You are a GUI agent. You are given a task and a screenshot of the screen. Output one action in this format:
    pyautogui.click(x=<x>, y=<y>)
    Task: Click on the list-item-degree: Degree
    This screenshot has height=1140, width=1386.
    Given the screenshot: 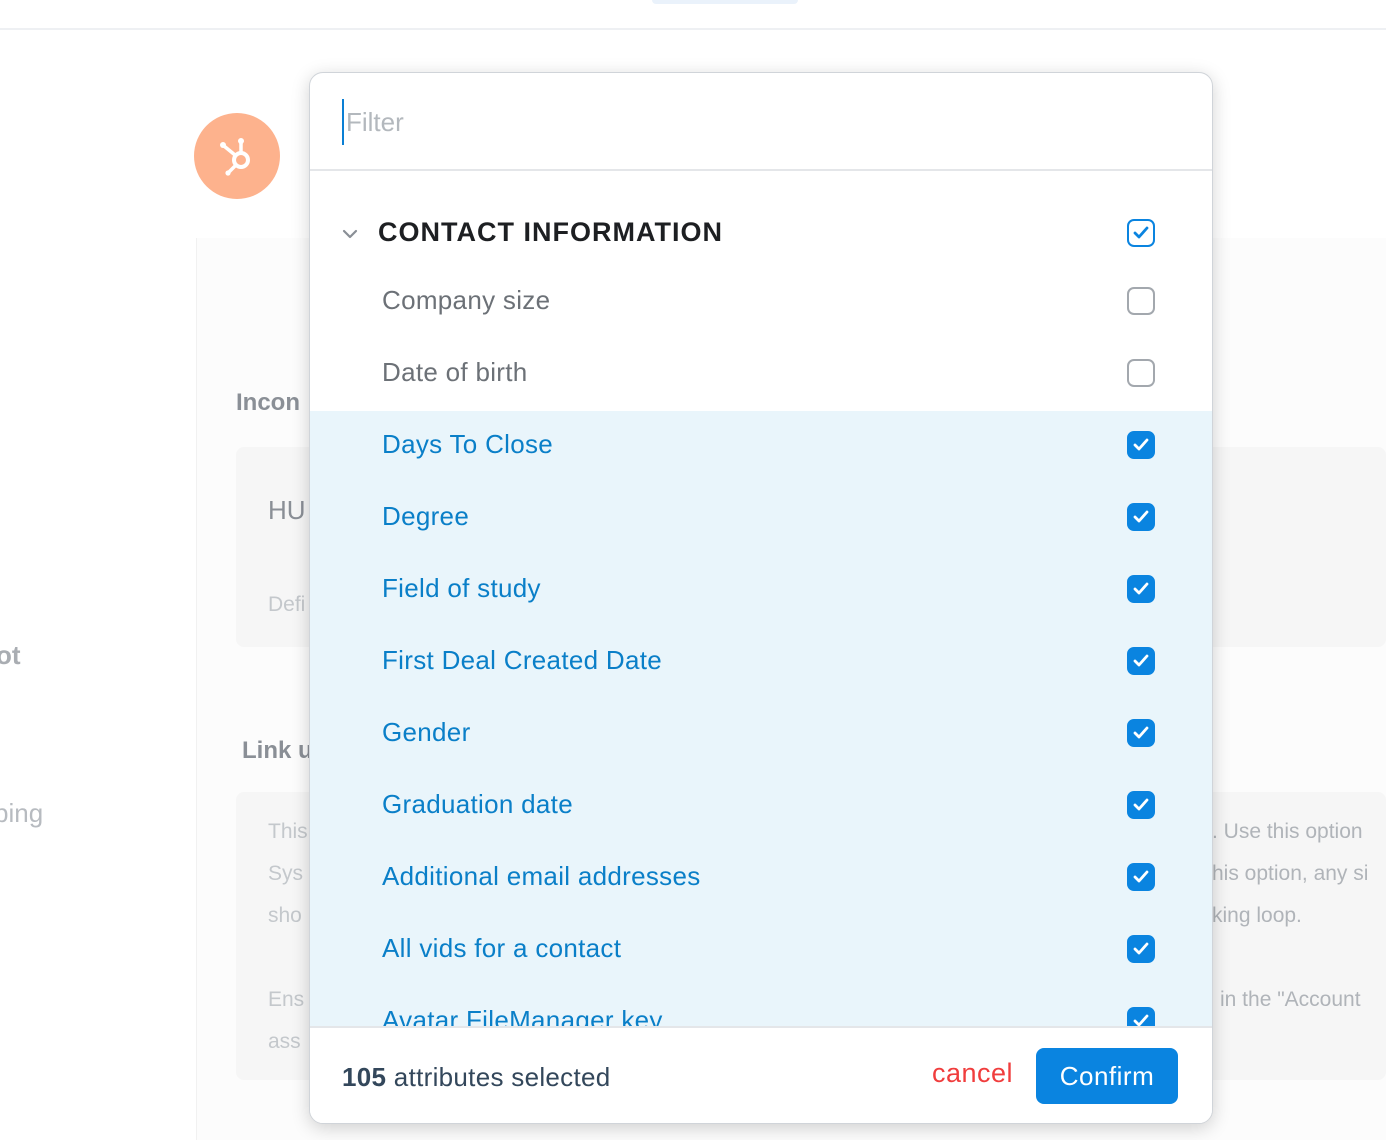 What is the action you would take?
    pyautogui.click(x=761, y=519)
    